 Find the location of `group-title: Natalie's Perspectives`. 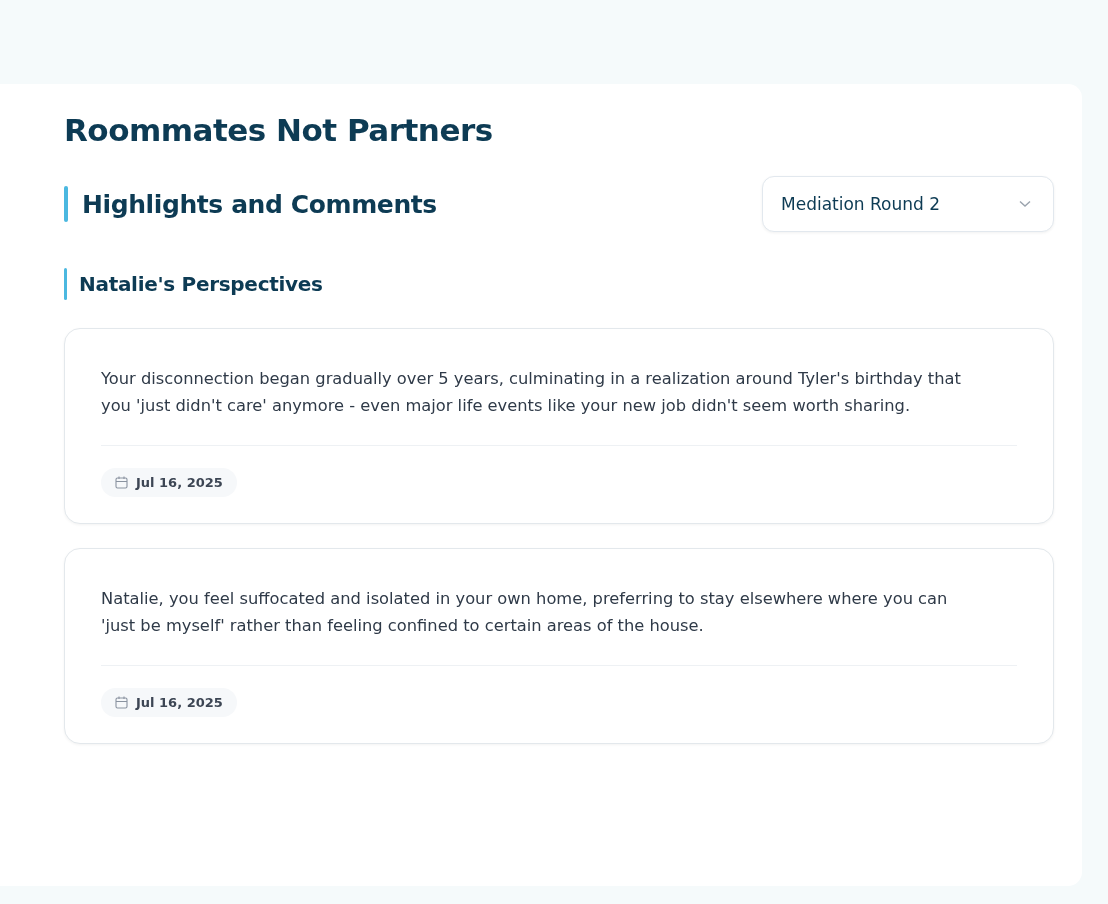

group-title: Natalie's Perspectives is located at coordinates (201, 284).